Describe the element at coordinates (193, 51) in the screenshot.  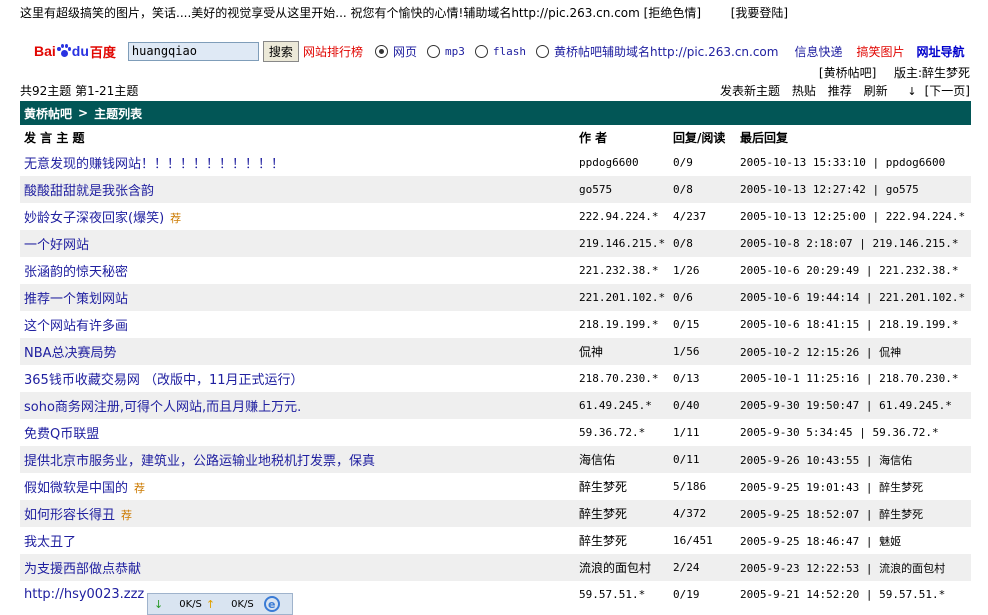
I see `search-input` at that location.